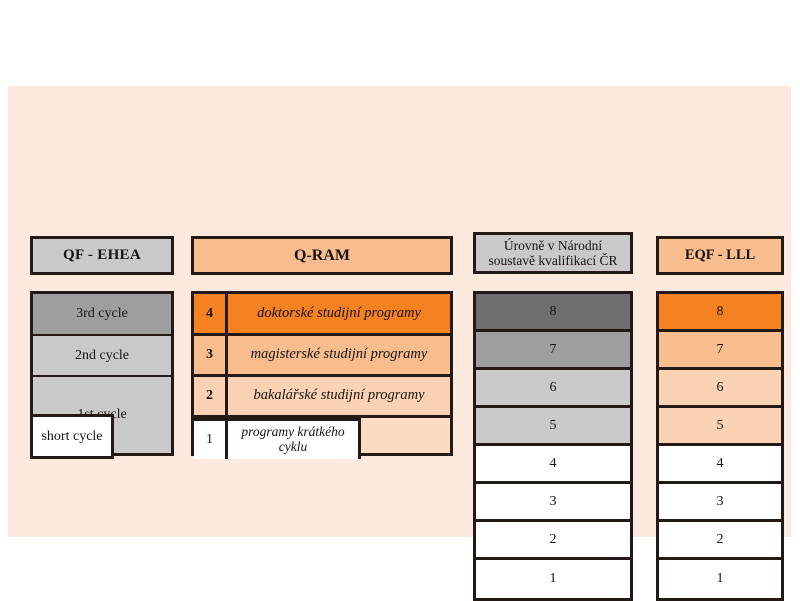 The width and height of the screenshot is (800, 601). I want to click on nsk-row-level-6: 6, so click(553, 389).